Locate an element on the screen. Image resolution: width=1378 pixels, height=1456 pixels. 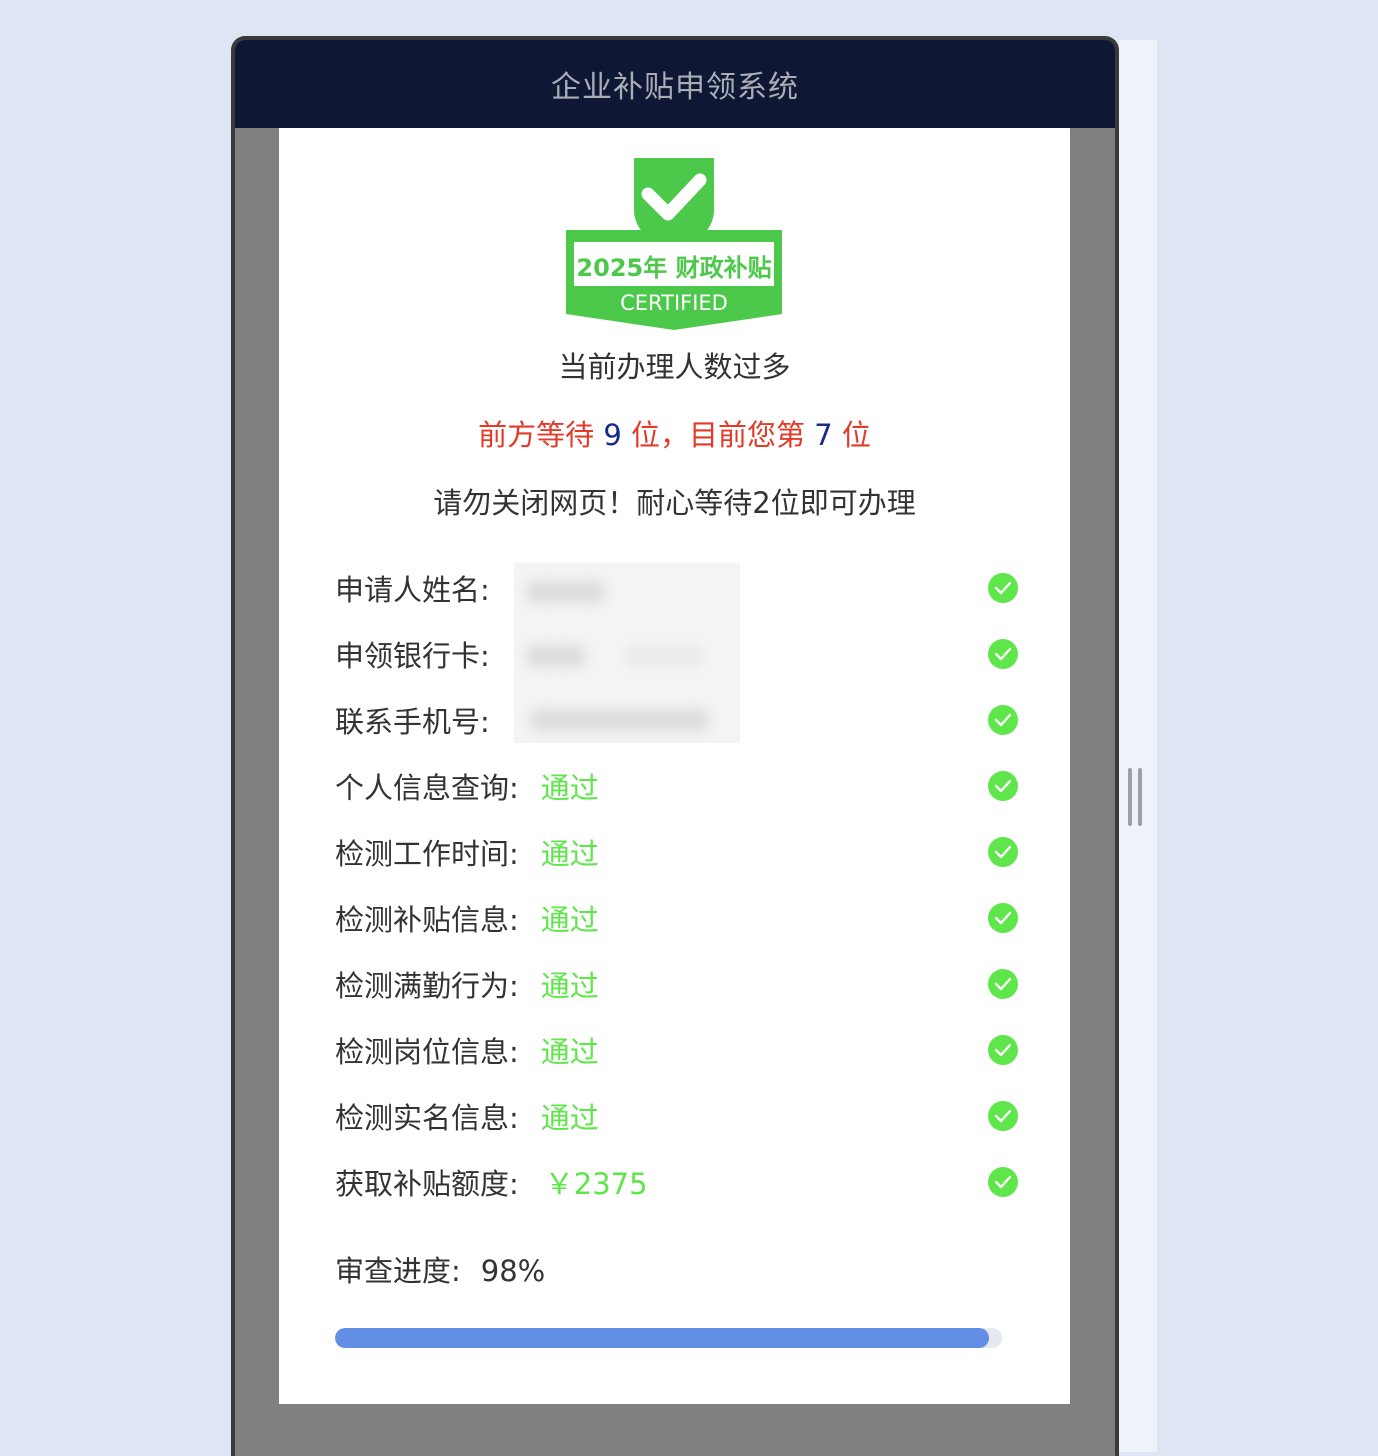
field-row: 检测工作时间: 通过 is located at coordinates (677, 852).